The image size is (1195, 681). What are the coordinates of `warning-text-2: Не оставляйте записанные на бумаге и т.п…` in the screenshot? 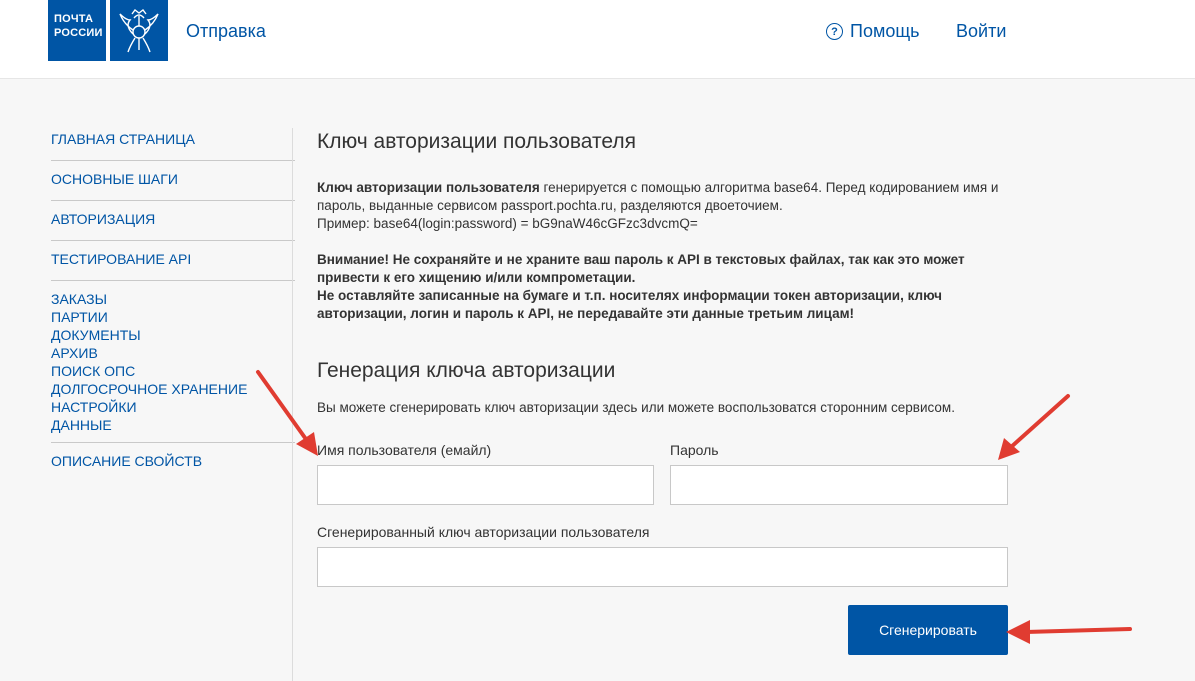 It's located at (629, 304).